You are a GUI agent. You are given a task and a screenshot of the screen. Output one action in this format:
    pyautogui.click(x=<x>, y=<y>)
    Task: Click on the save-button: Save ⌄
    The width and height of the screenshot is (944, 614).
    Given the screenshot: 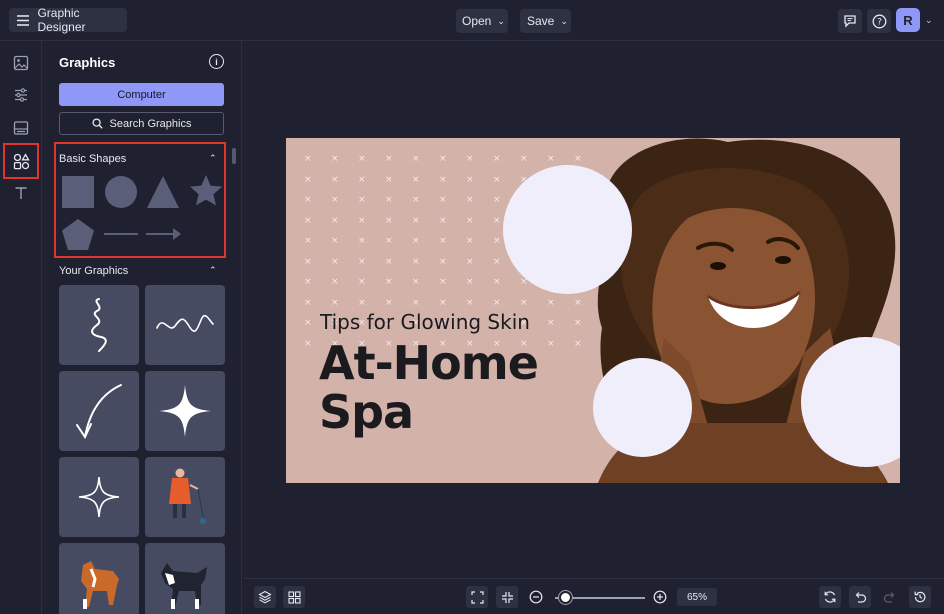 What is the action you would take?
    pyautogui.click(x=545, y=21)
    